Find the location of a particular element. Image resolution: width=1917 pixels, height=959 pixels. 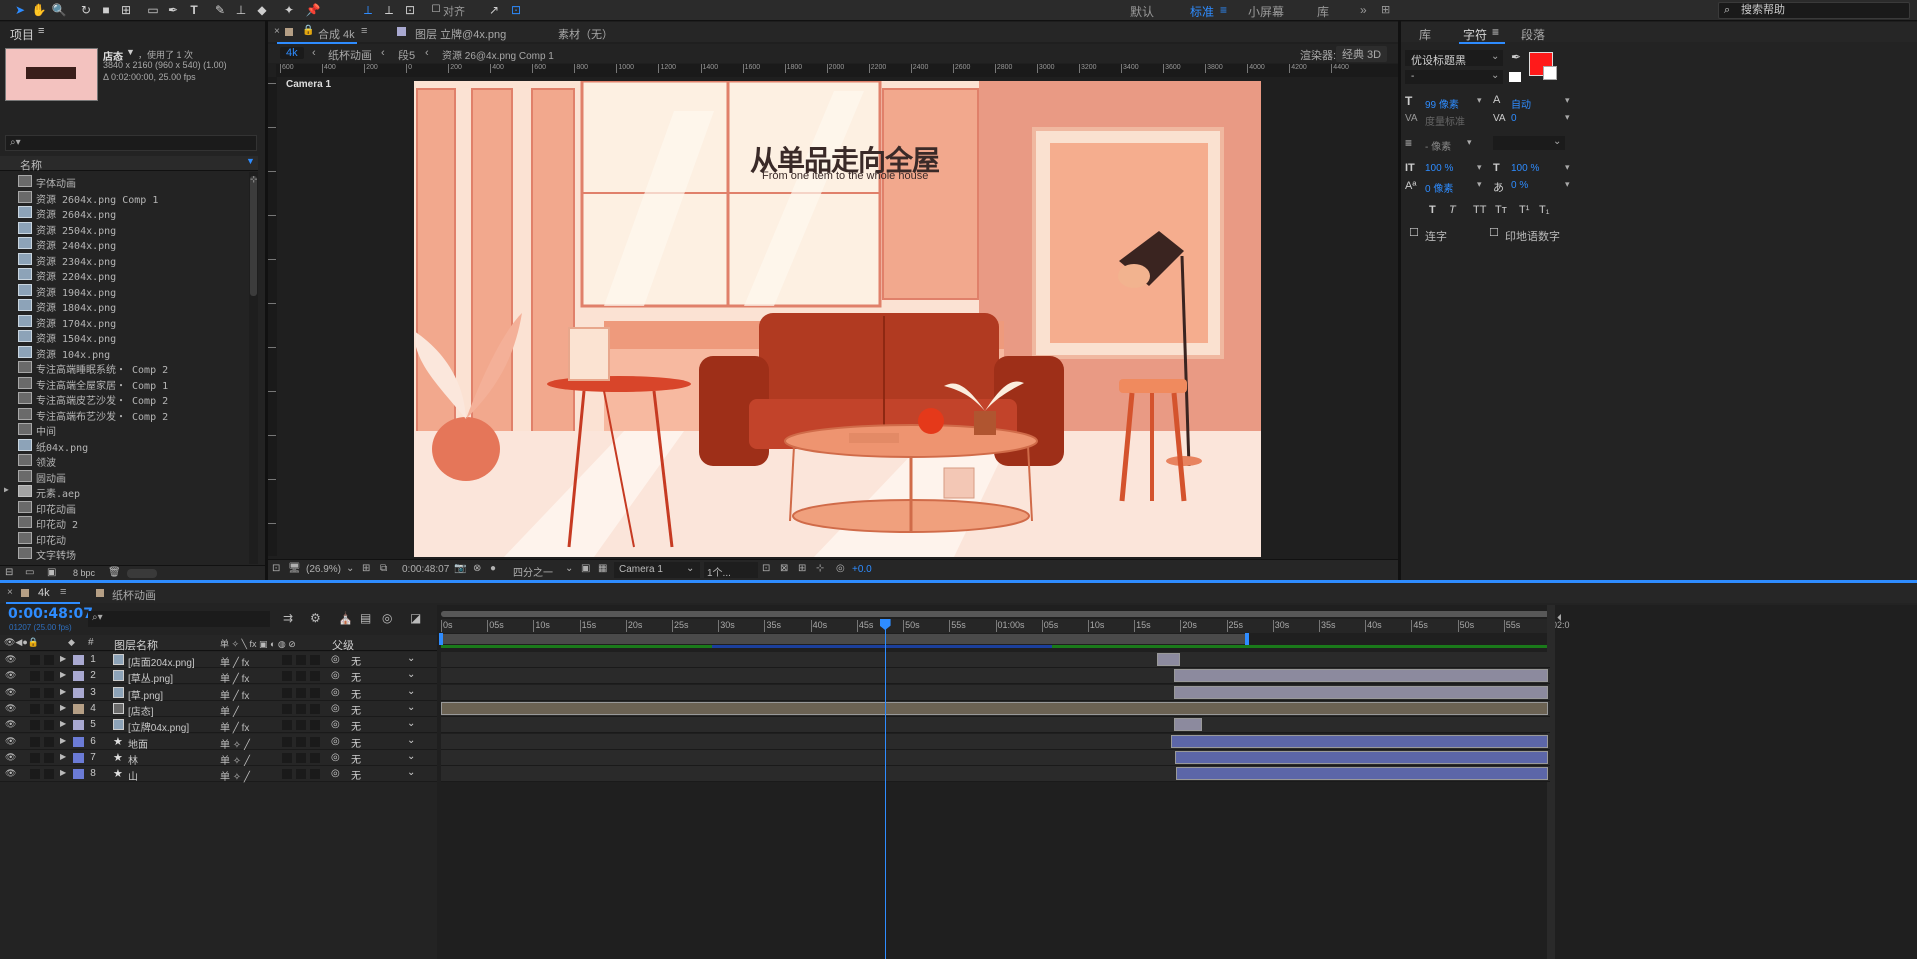

camera-view-dropdown: Camera 1 ⌄ is located at coordinates (657, 570).